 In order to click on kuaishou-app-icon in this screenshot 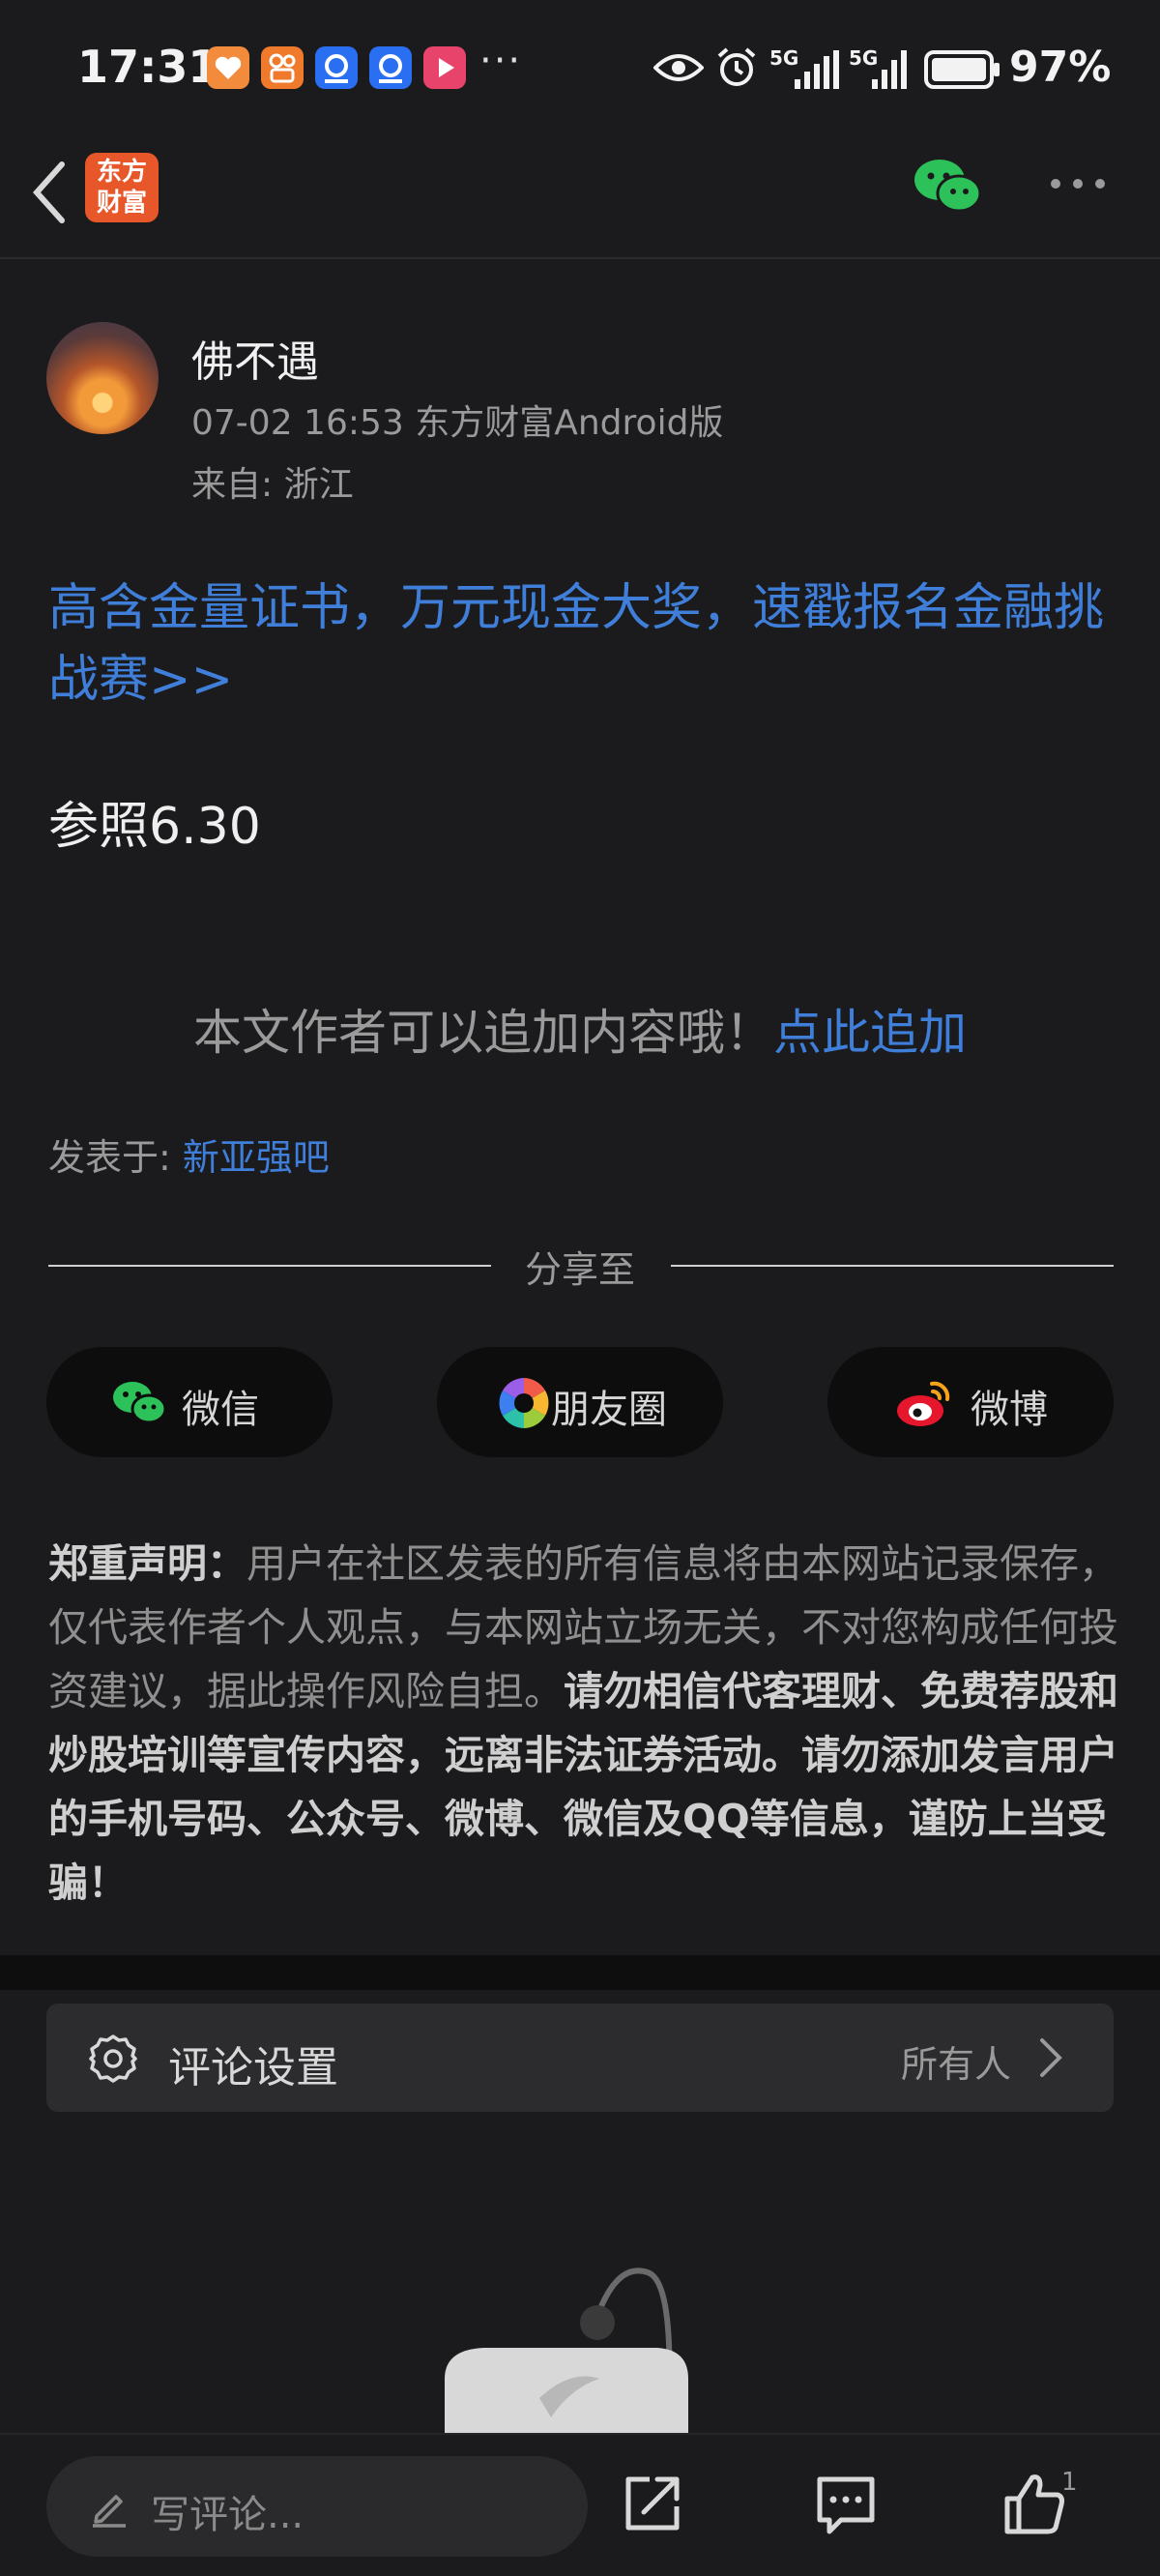, I will do `click(282, 67)`.